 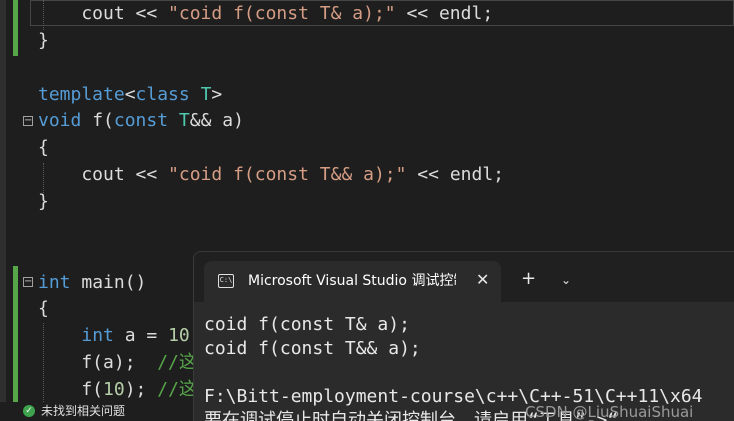 What do you see at coordinates (312, 348) in the screenshot?
I see `terminal-line: coid f(const T&& a);` at bounding box center [312, 348].